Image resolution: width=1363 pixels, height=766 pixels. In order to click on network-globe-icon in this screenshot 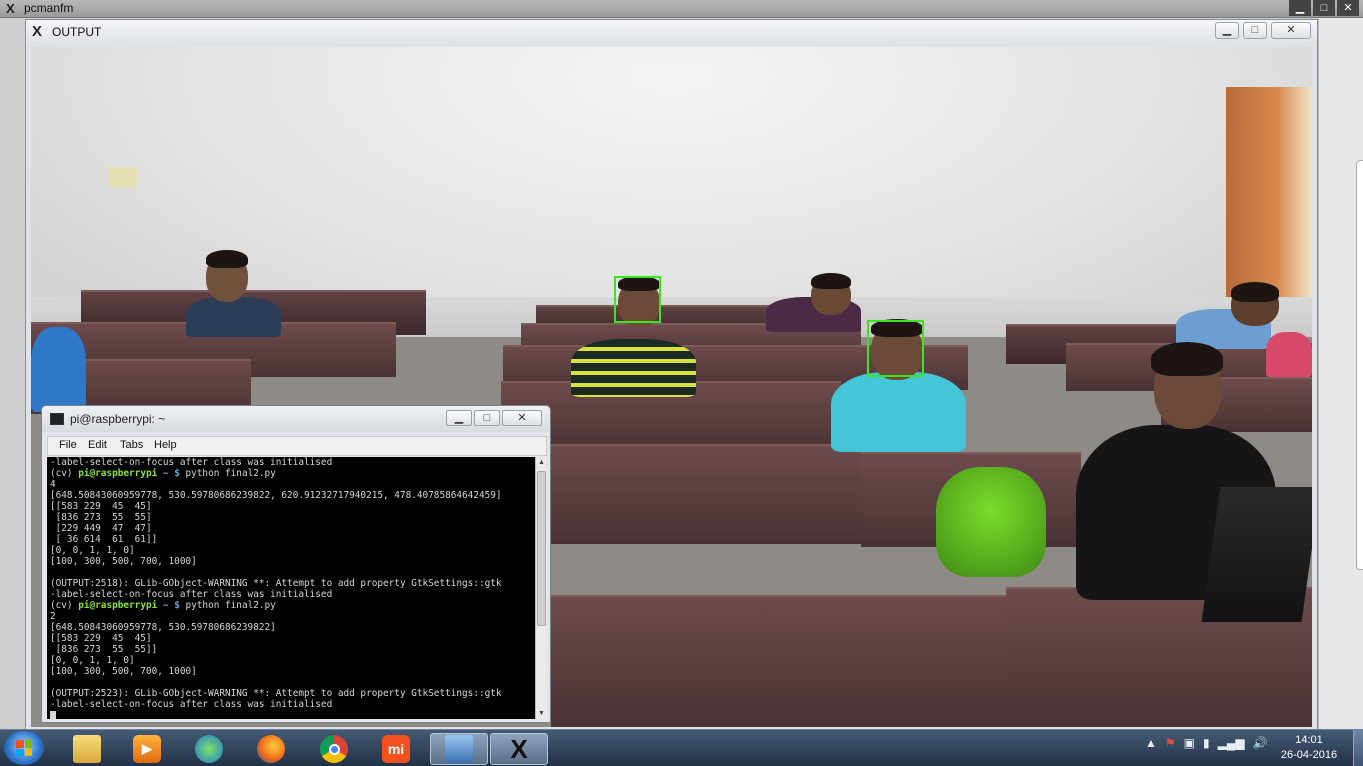, I will do `click(209, 749)`.